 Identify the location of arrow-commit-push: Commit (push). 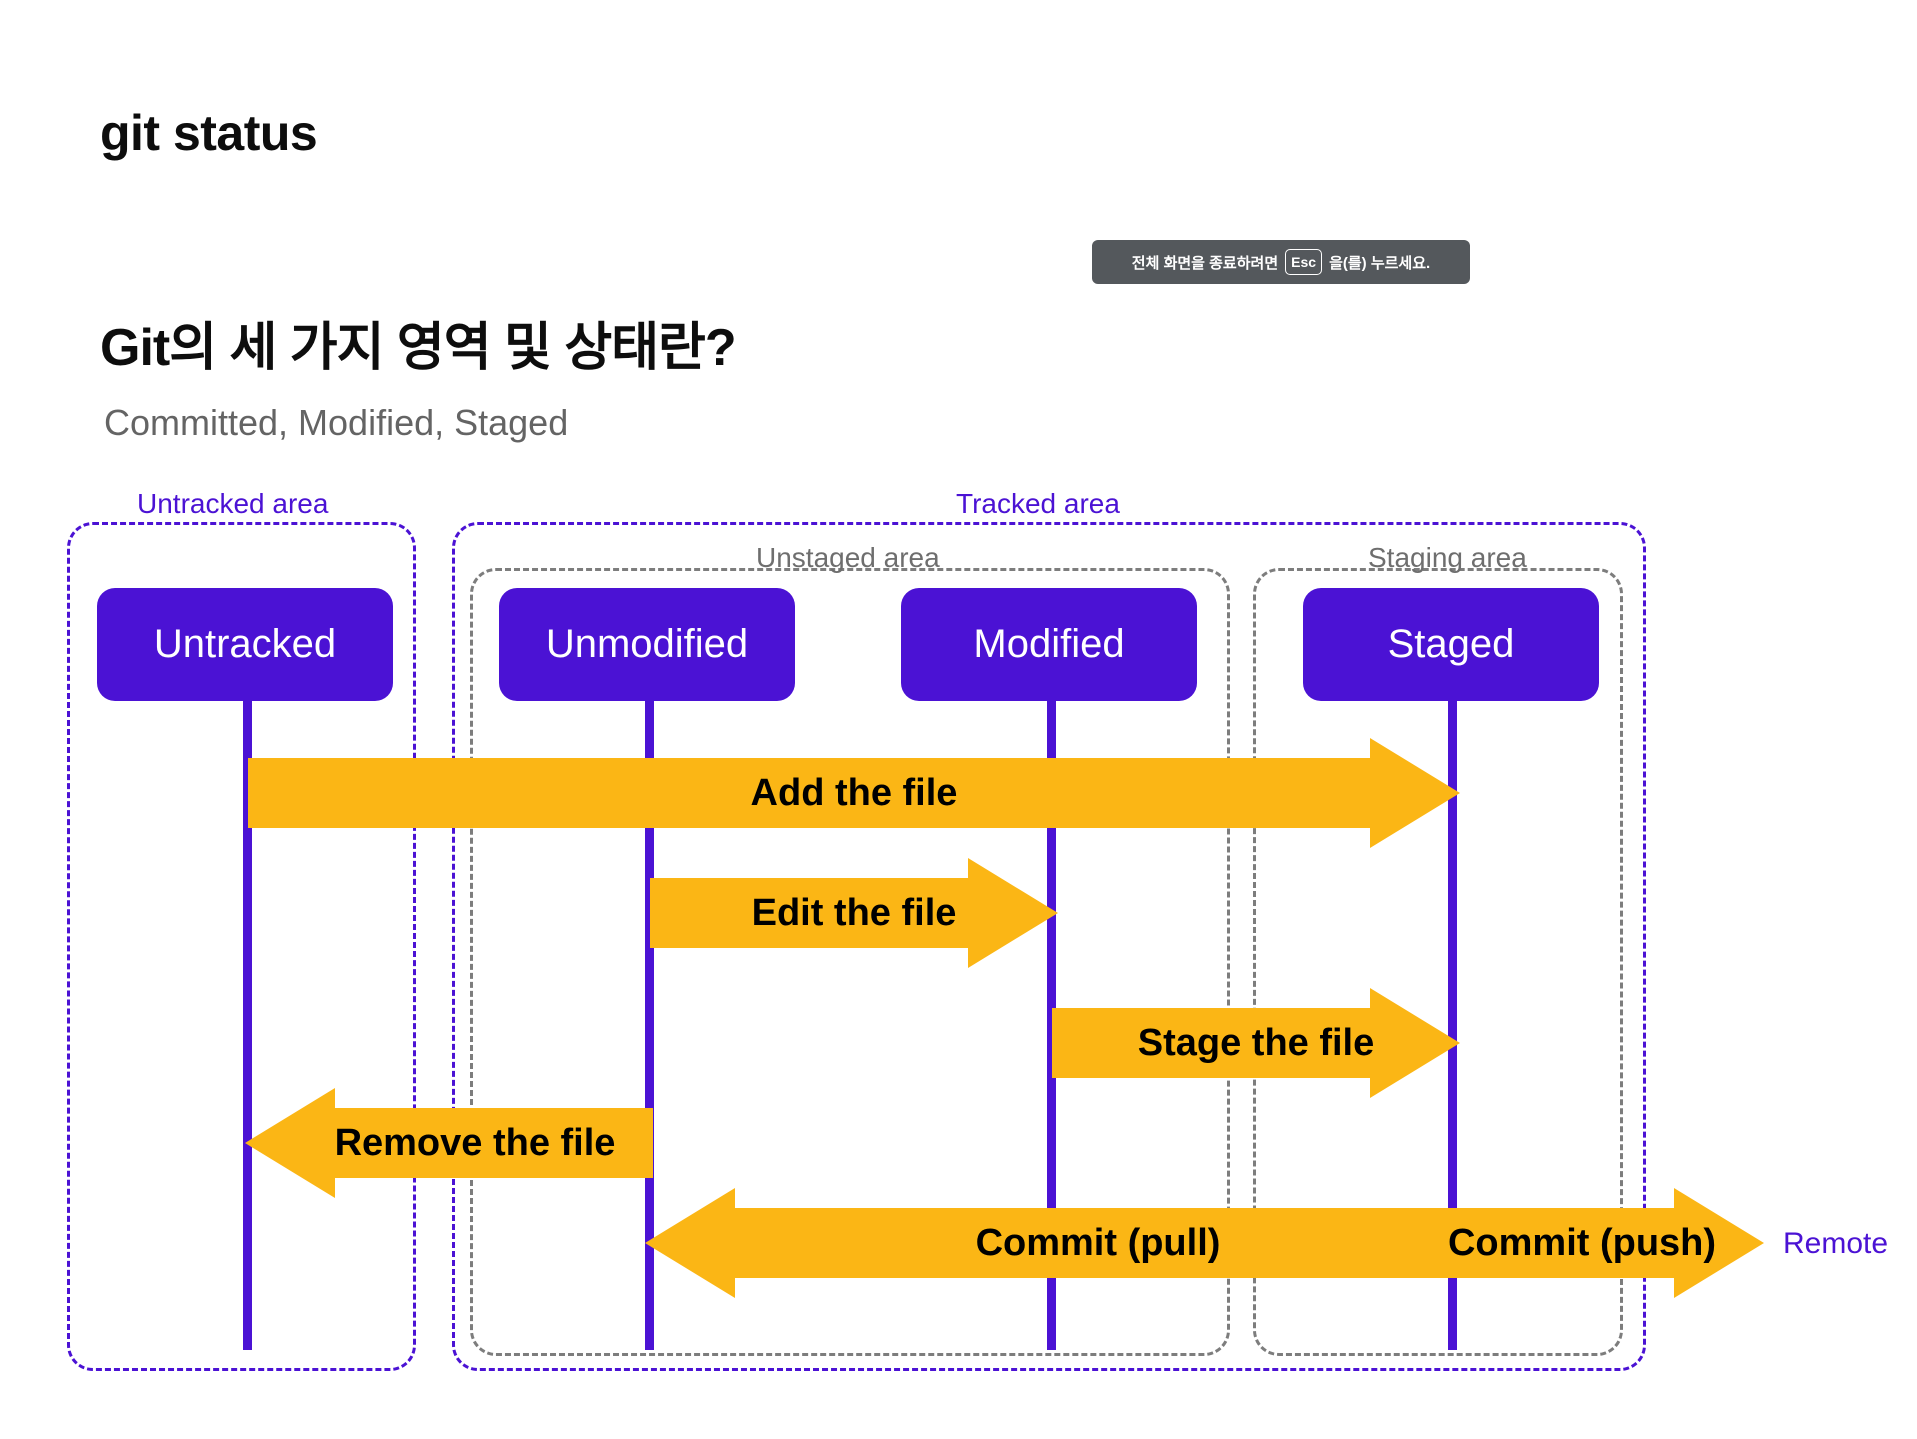
(1606, 1243).